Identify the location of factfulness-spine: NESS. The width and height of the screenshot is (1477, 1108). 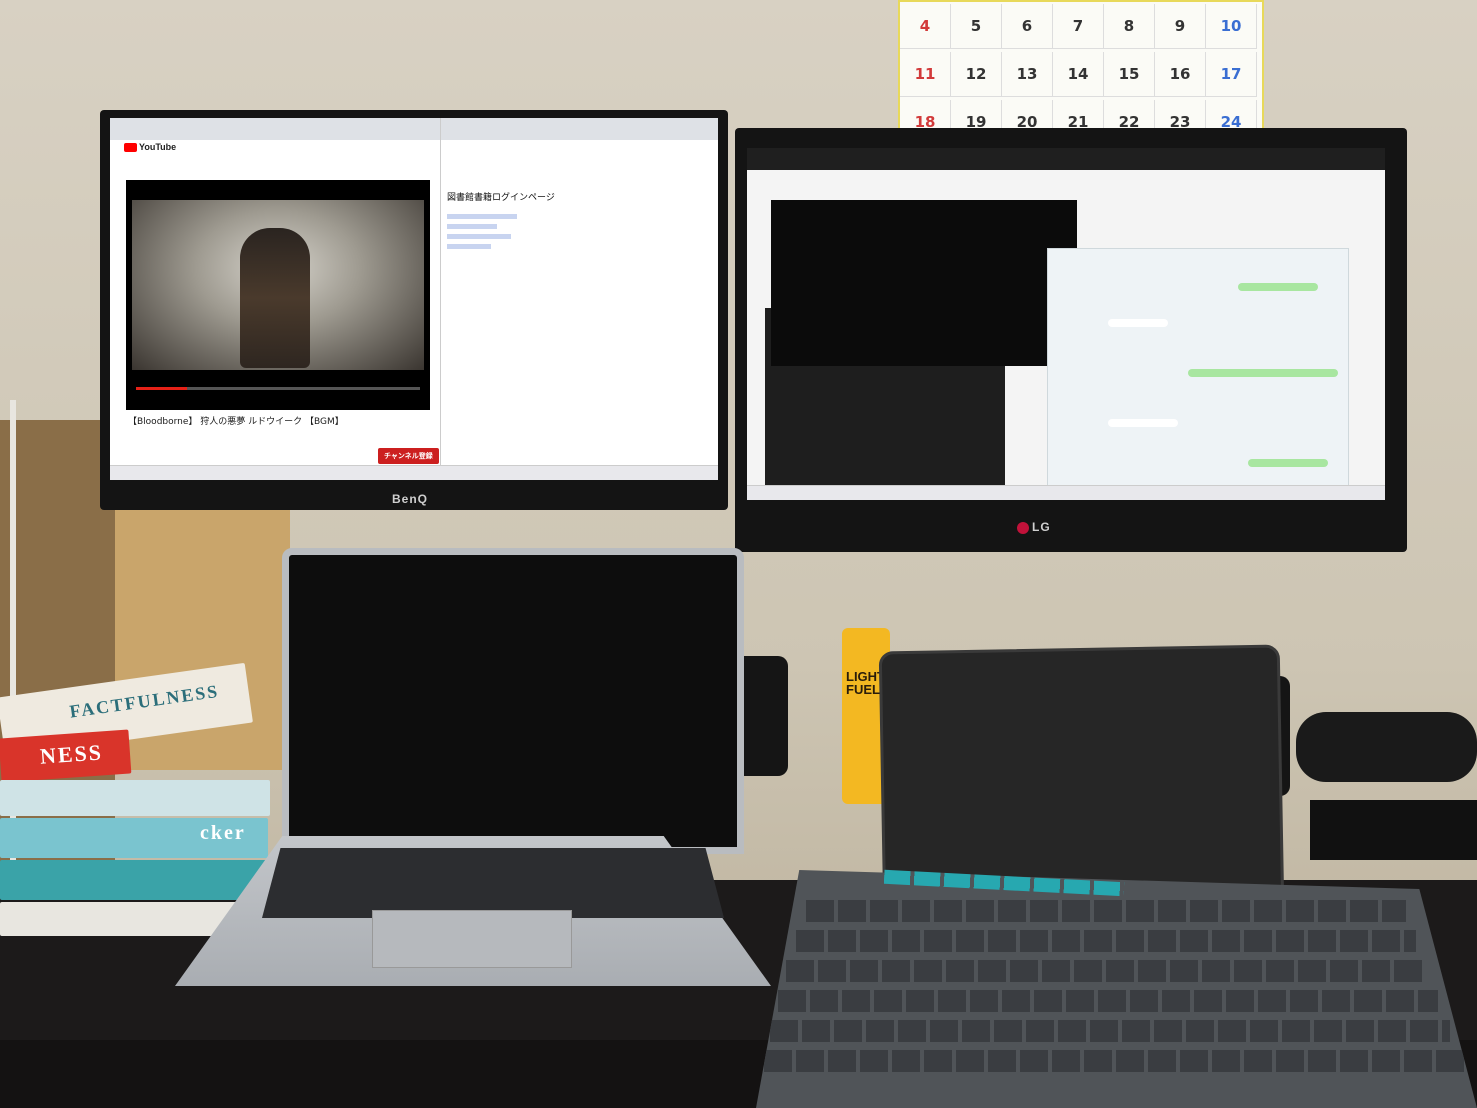
(66, 756).